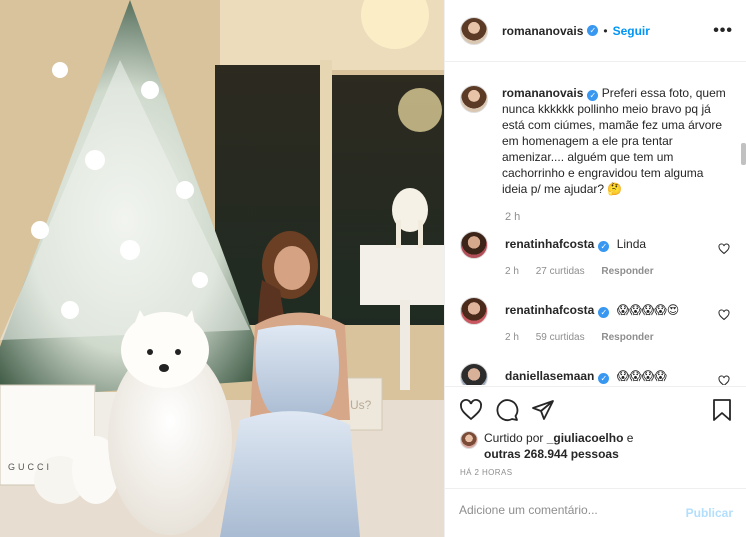 The width and height of the screenshot is (746, 537). I want to click on share-icon, so click(543, 410).